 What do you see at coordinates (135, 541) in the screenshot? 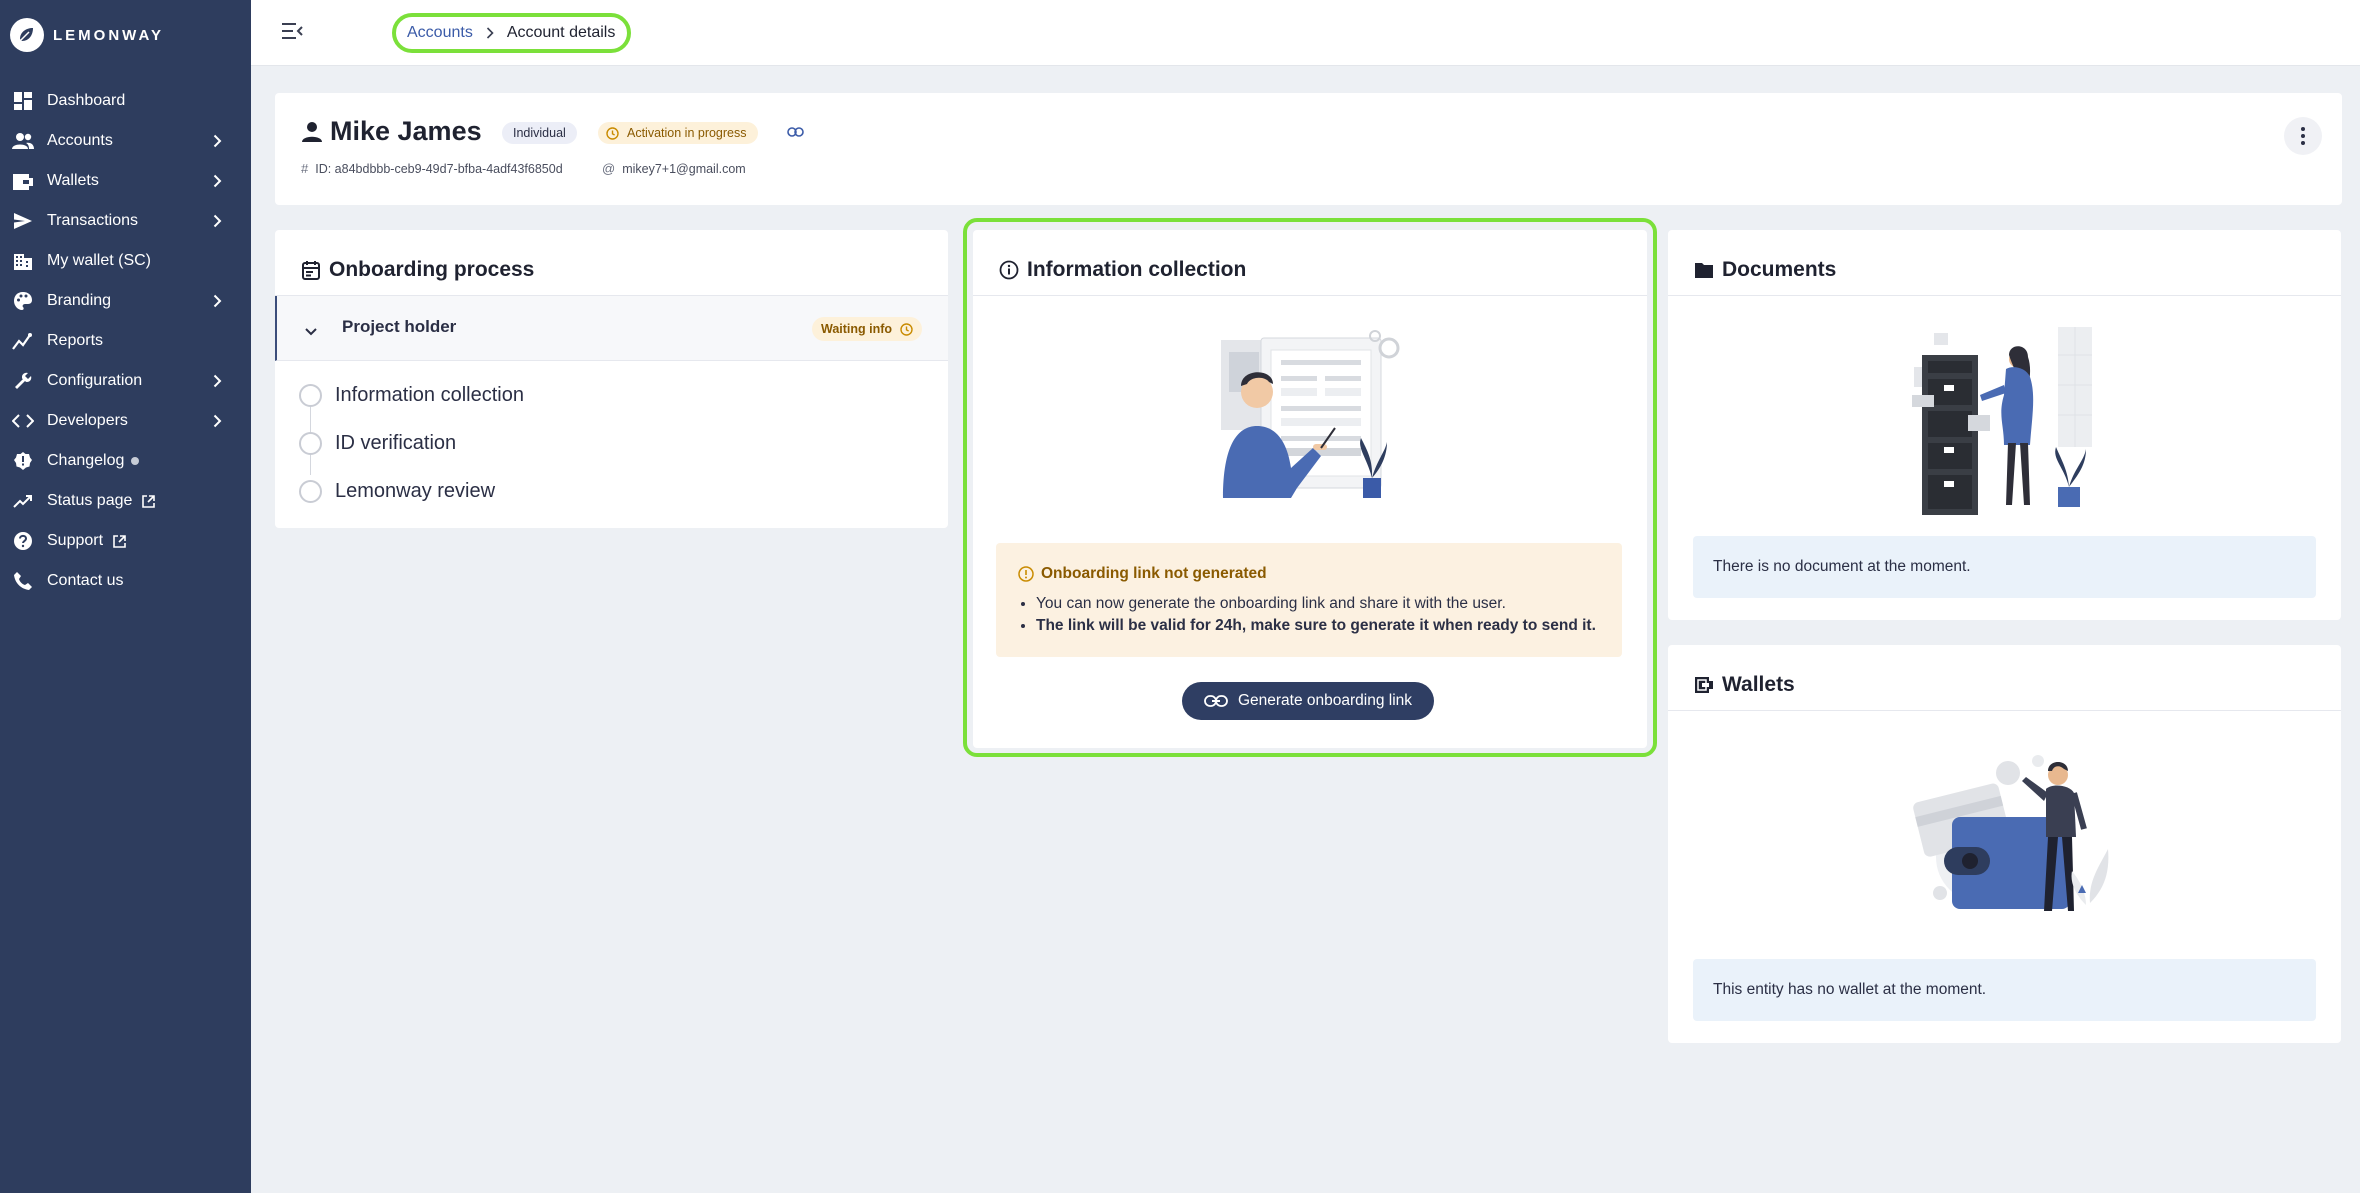
I see `sidebar-item-label: Support` at bounding box center [135, 541].